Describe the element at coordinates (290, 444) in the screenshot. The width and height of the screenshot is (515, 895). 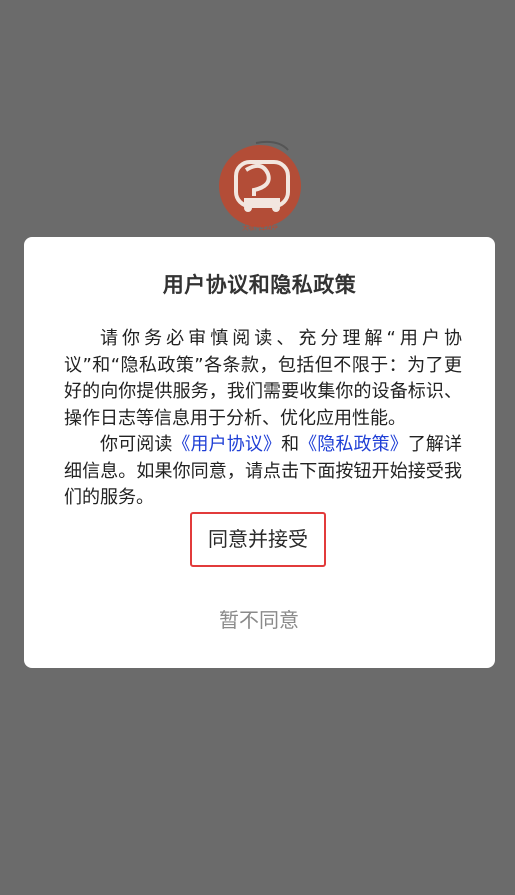
I see `paragraph-2-text-middle: 和` at that location.